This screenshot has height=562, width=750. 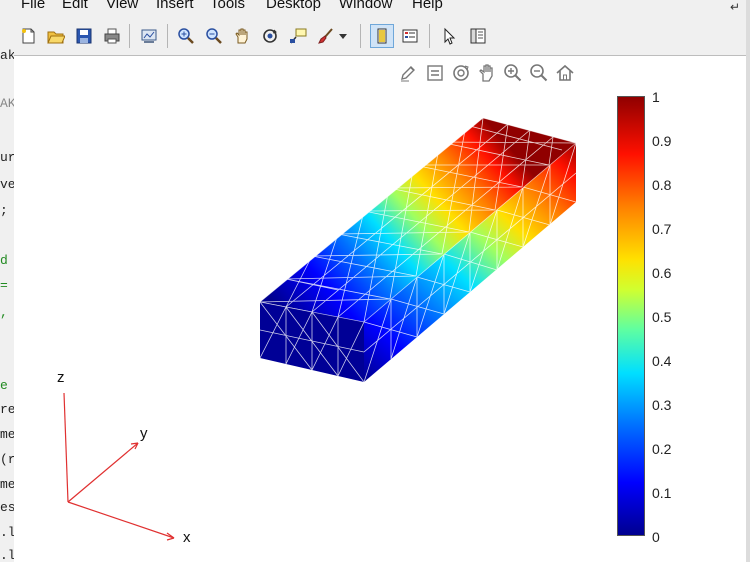 I want to click on triad-y-axis, so click(x=103, y=472).